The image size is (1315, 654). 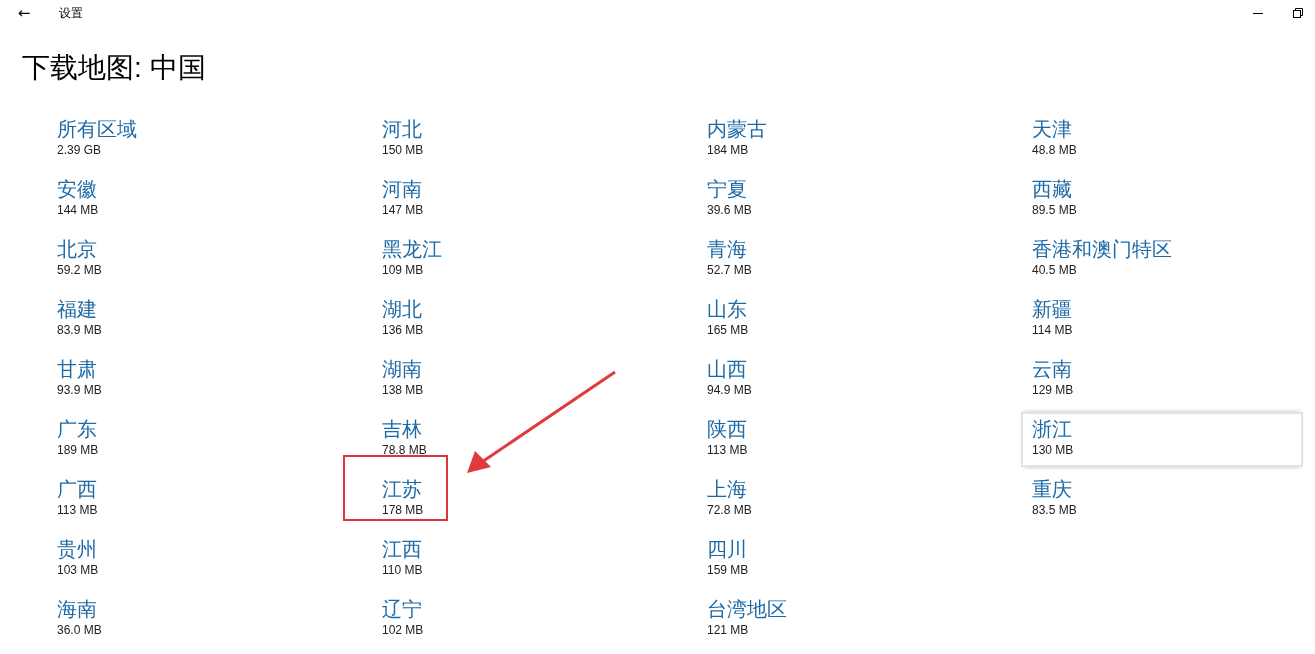 What do you see at coordinates (187, 259) in the screenshot?
I see `region-item: 北京 59.2 MB` at bounding box center [187, 259].